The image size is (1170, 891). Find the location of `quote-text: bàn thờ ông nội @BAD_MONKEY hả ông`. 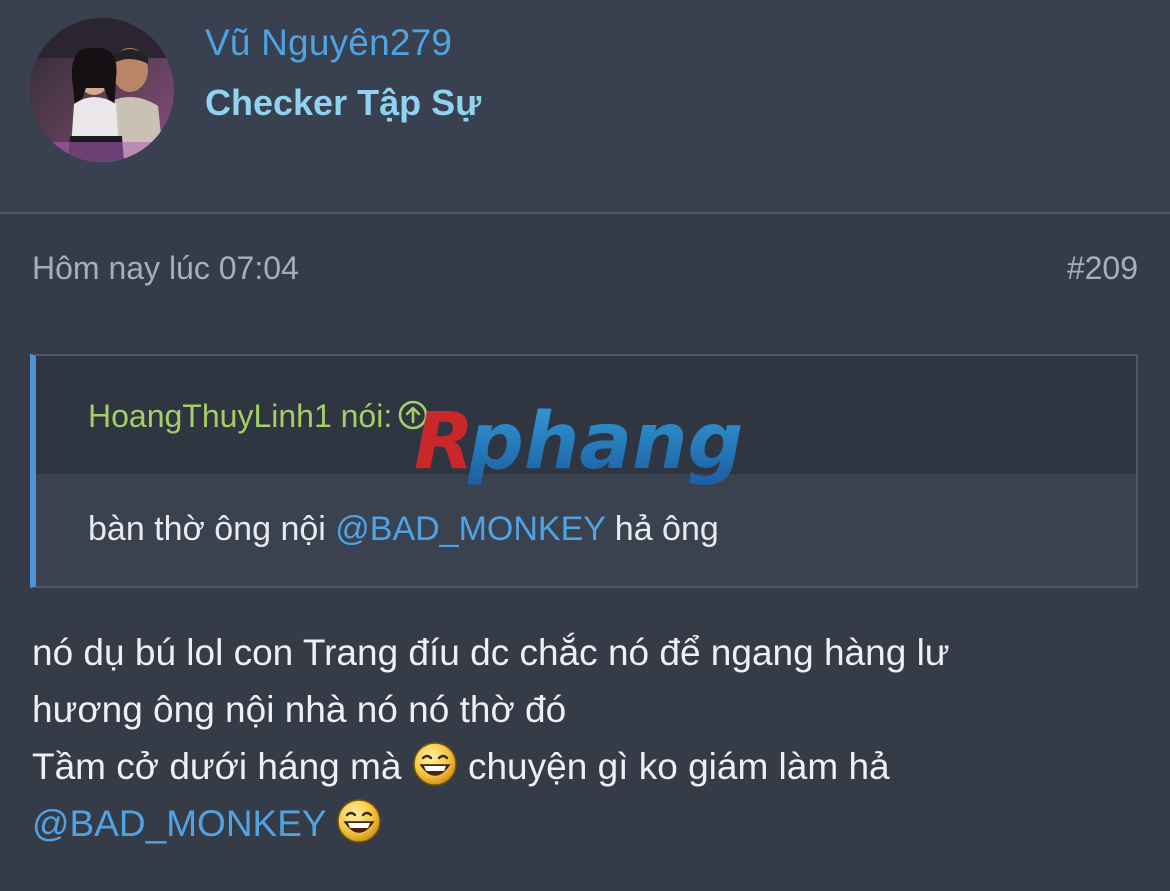

quote-text: bàn thờ ông nội @BAD_MONKEY hả ông is located at coordinates (403, 529).